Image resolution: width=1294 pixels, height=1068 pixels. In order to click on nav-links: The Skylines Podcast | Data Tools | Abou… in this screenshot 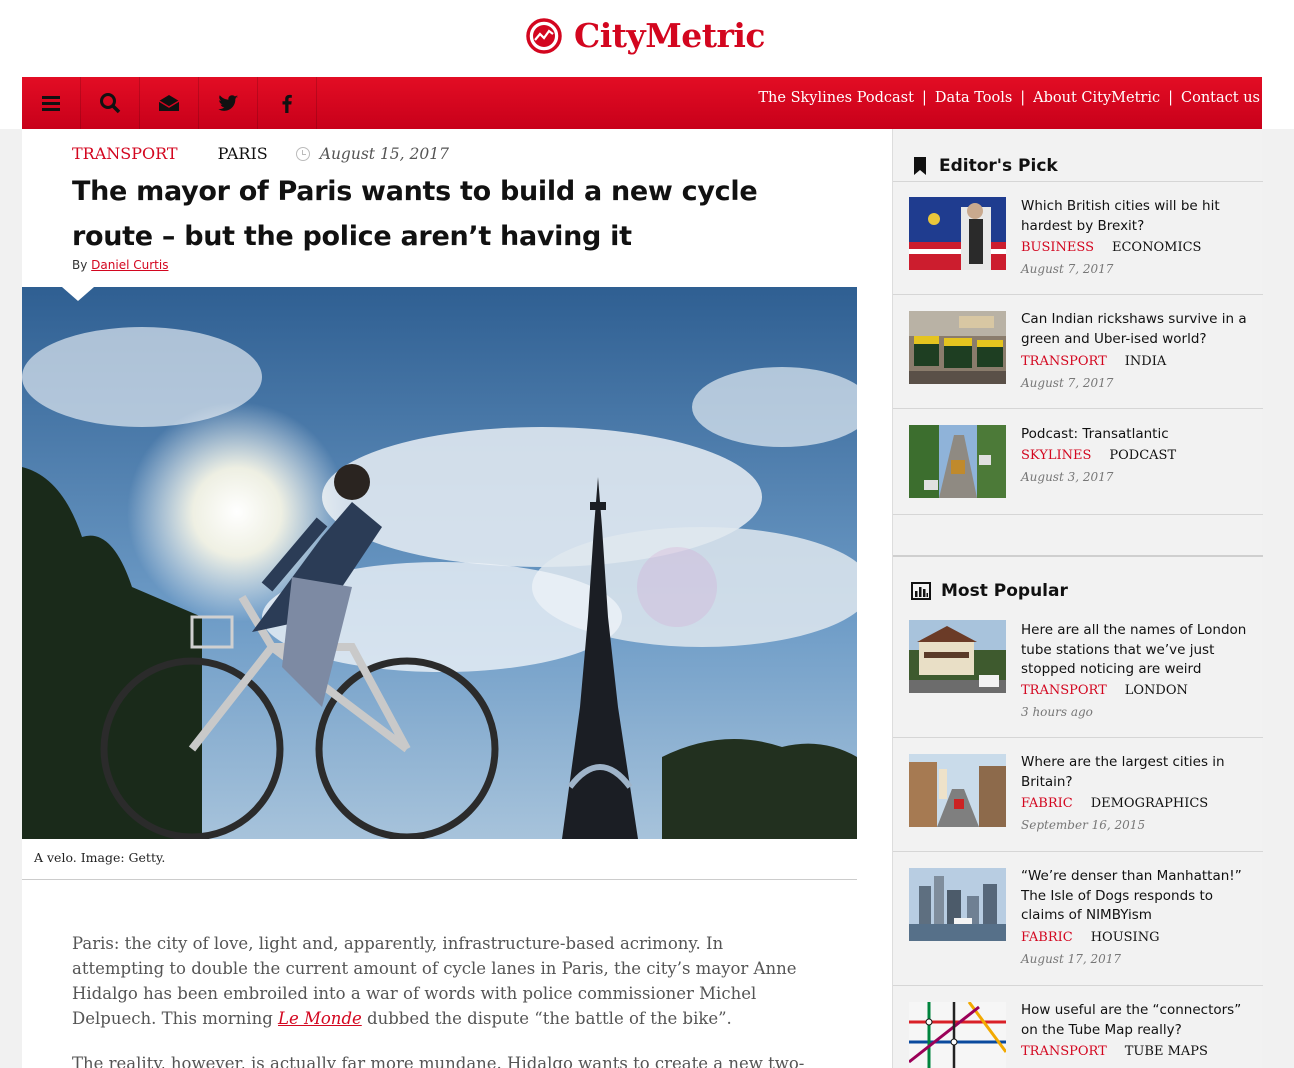, I will do `click(1009, 98)`.